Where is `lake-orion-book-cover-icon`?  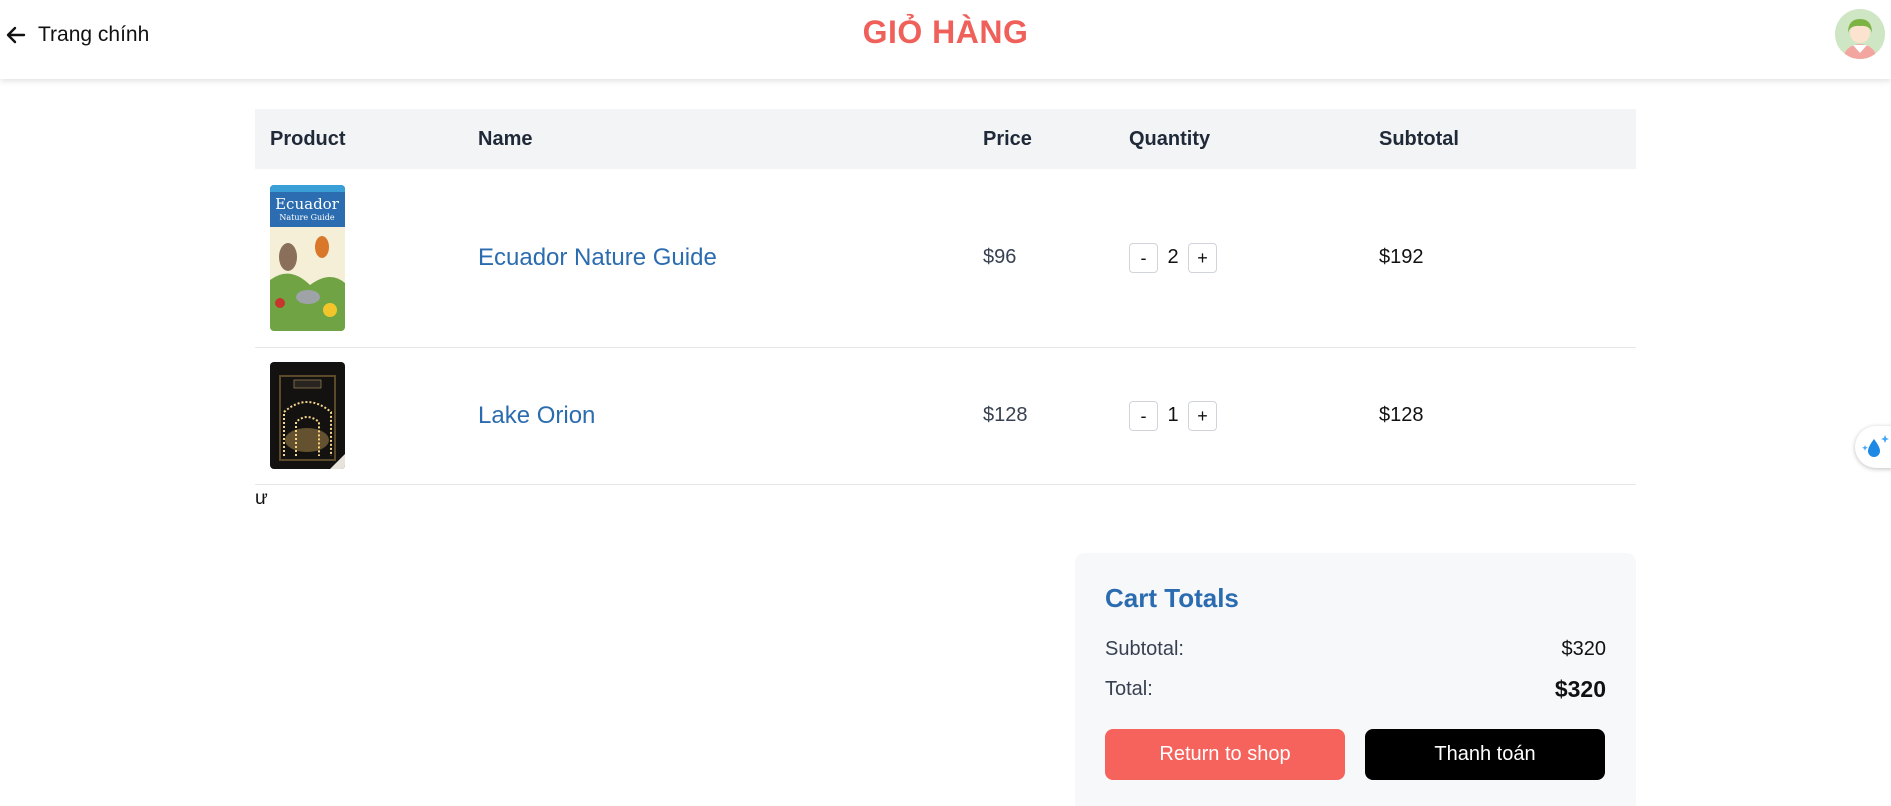
lake-orion-book-cover-icon is located at coordinates (307, 415).